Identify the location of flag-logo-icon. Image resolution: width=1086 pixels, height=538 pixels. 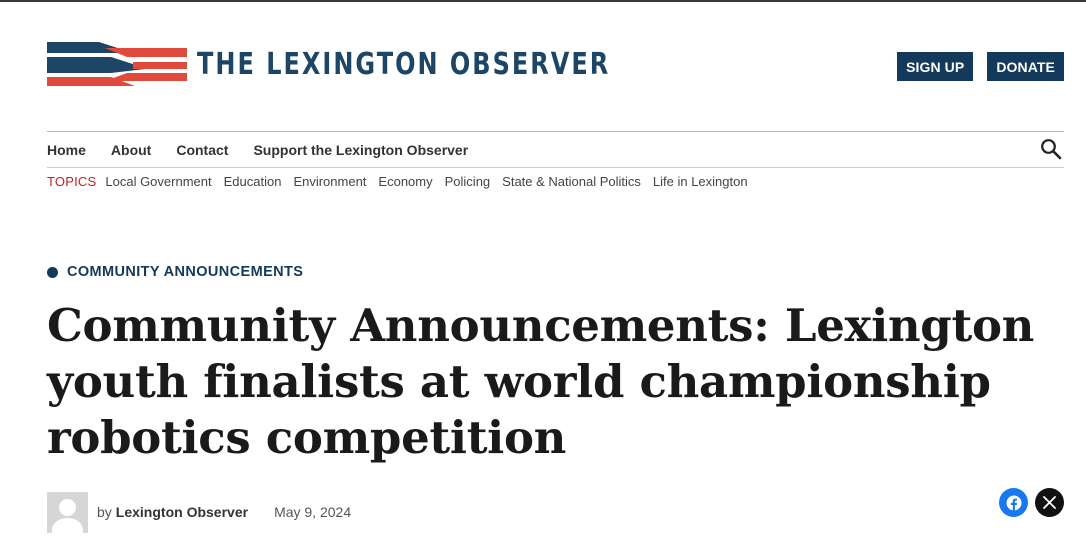
(117, 64).